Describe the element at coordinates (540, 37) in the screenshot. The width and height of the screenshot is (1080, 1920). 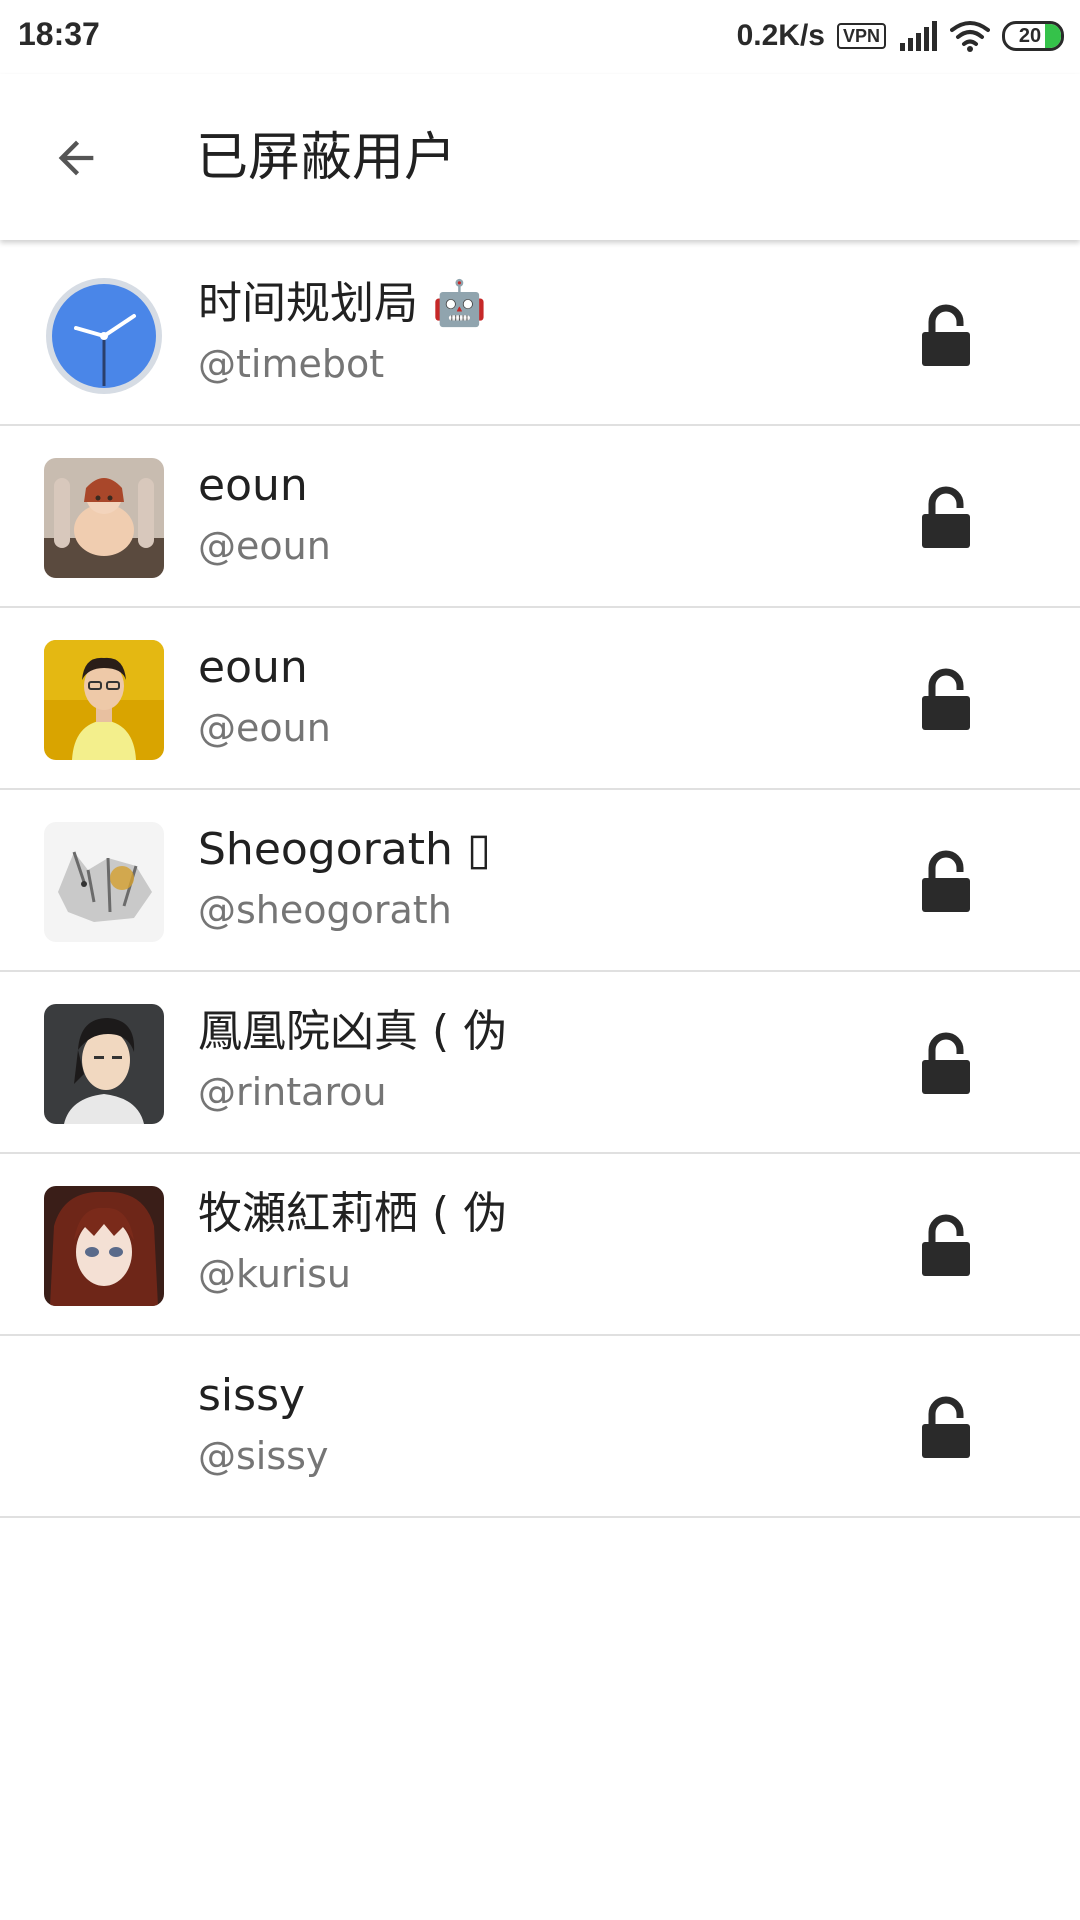
I see `status-bar: 18:37 0.2K/s VPN 20` at that location.